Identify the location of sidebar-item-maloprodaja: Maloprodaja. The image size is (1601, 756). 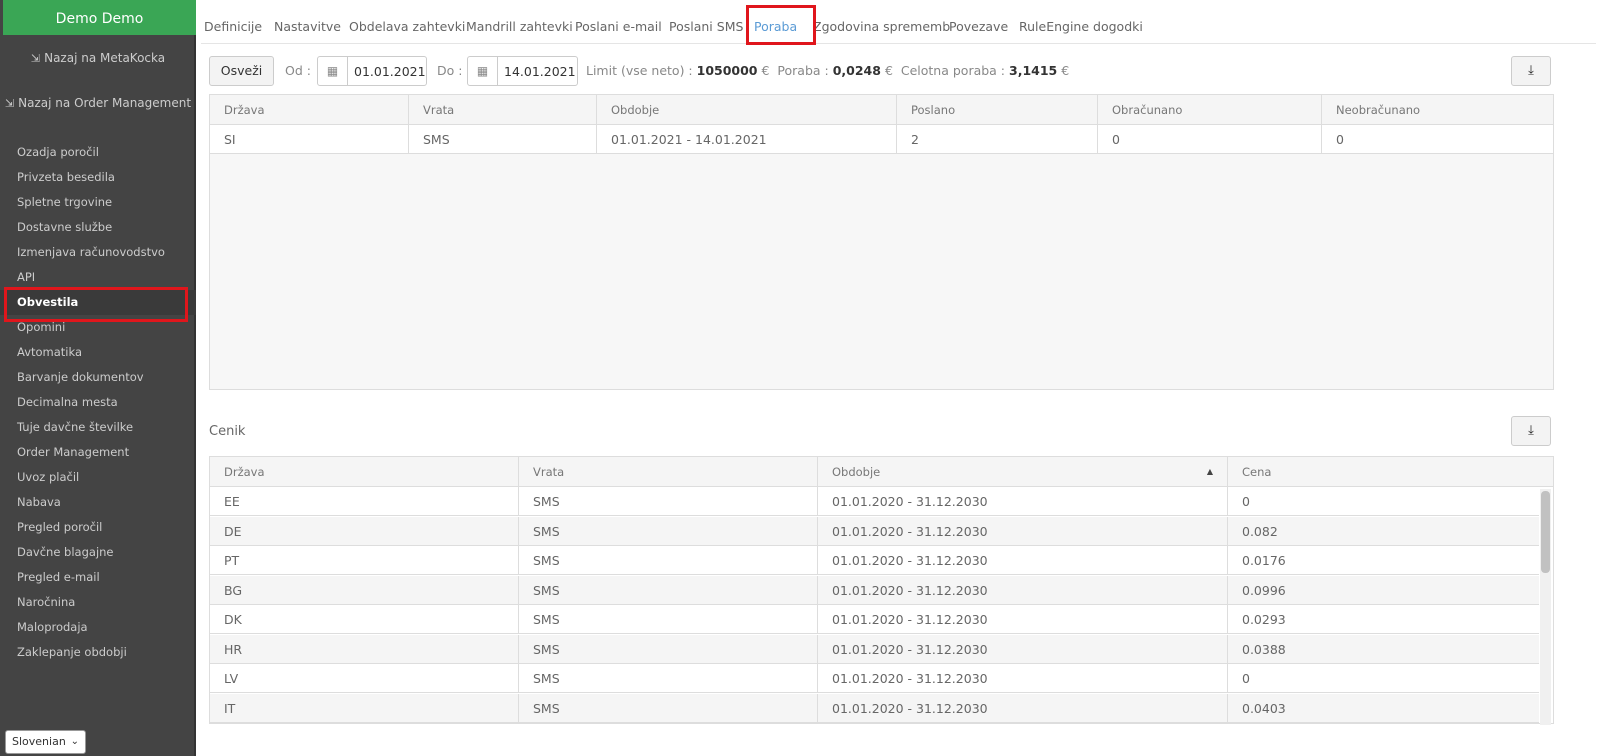
(98, 627).